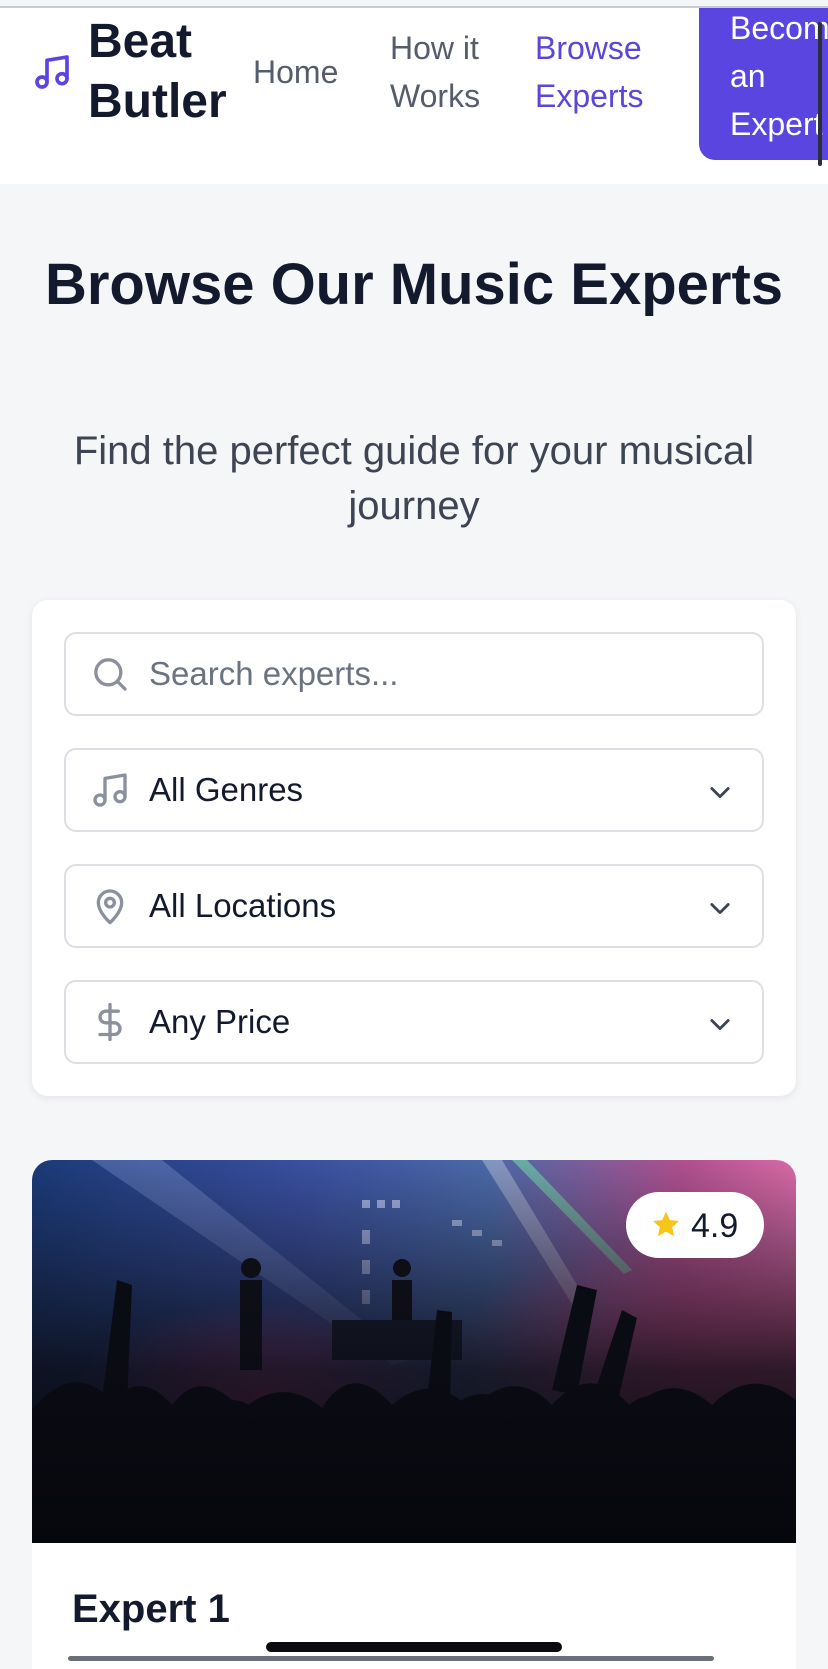 Image resolution: width=828 pixels, height=1669 pixels. Describe the element at coordinates (435, 72) in the screenshot. I see `nav-how-it-works: How it Works` at that location.